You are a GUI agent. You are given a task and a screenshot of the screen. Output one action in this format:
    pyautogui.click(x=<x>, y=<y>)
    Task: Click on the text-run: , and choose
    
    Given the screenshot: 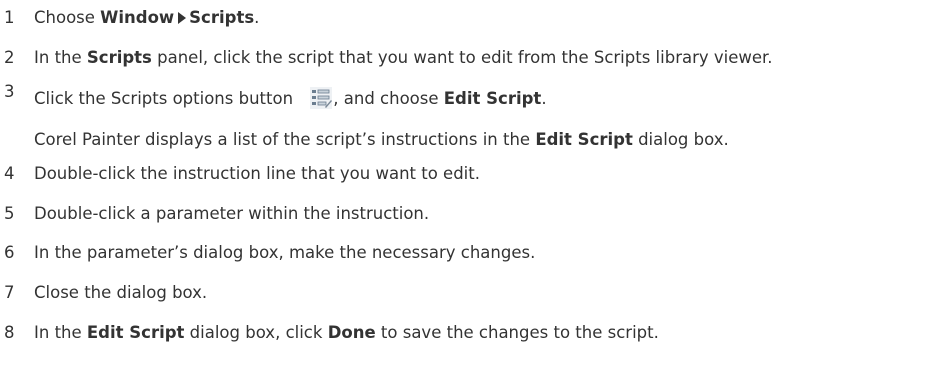 What is the action you would take?
    pyautogui.click(x=388, y=98)
    